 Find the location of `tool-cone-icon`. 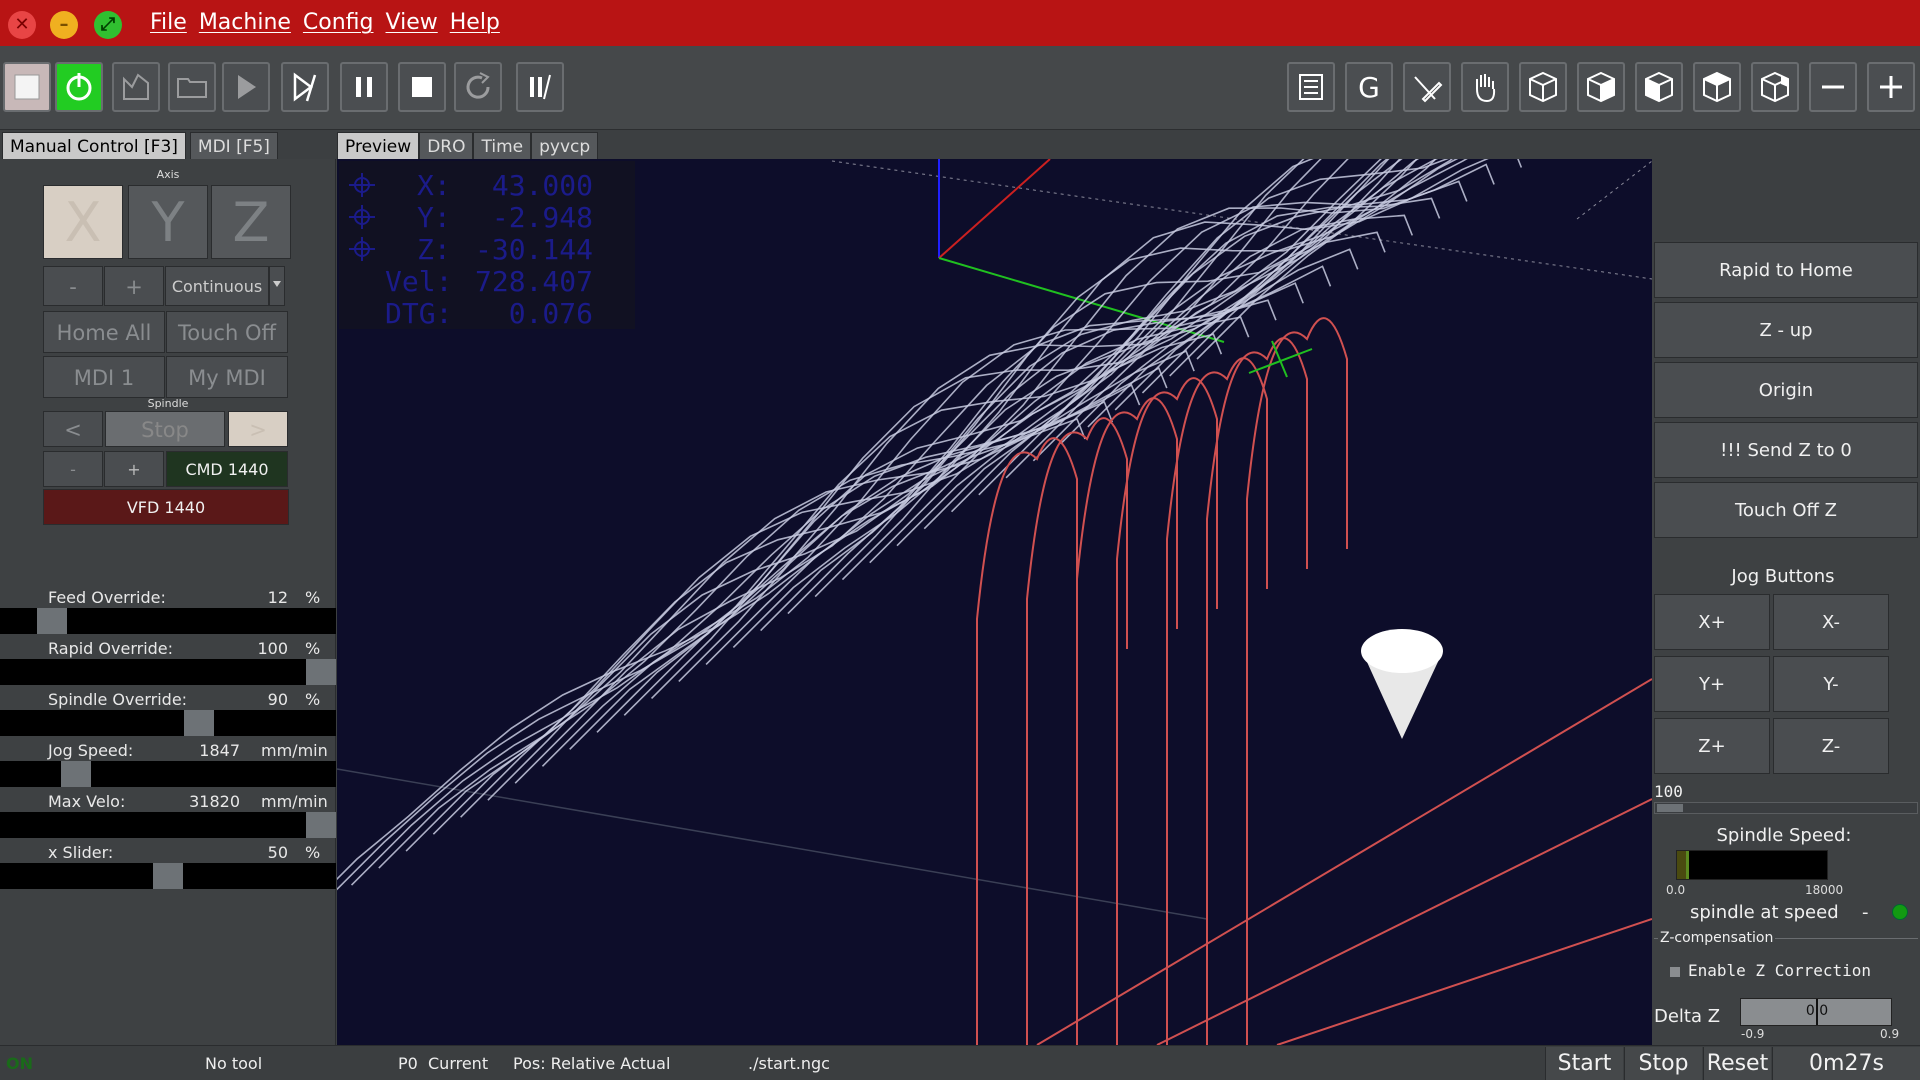

tool-cone-icon is located at coordinates (1402, 684).